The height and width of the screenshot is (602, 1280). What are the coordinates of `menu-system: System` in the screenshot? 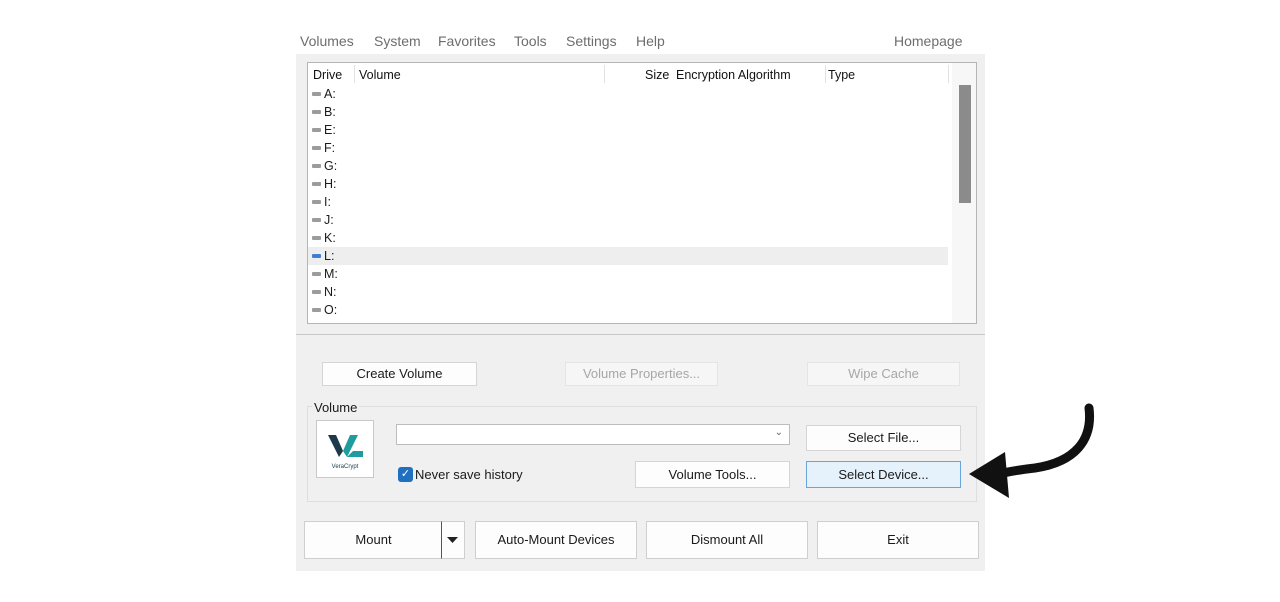 It's located at (397, 41).